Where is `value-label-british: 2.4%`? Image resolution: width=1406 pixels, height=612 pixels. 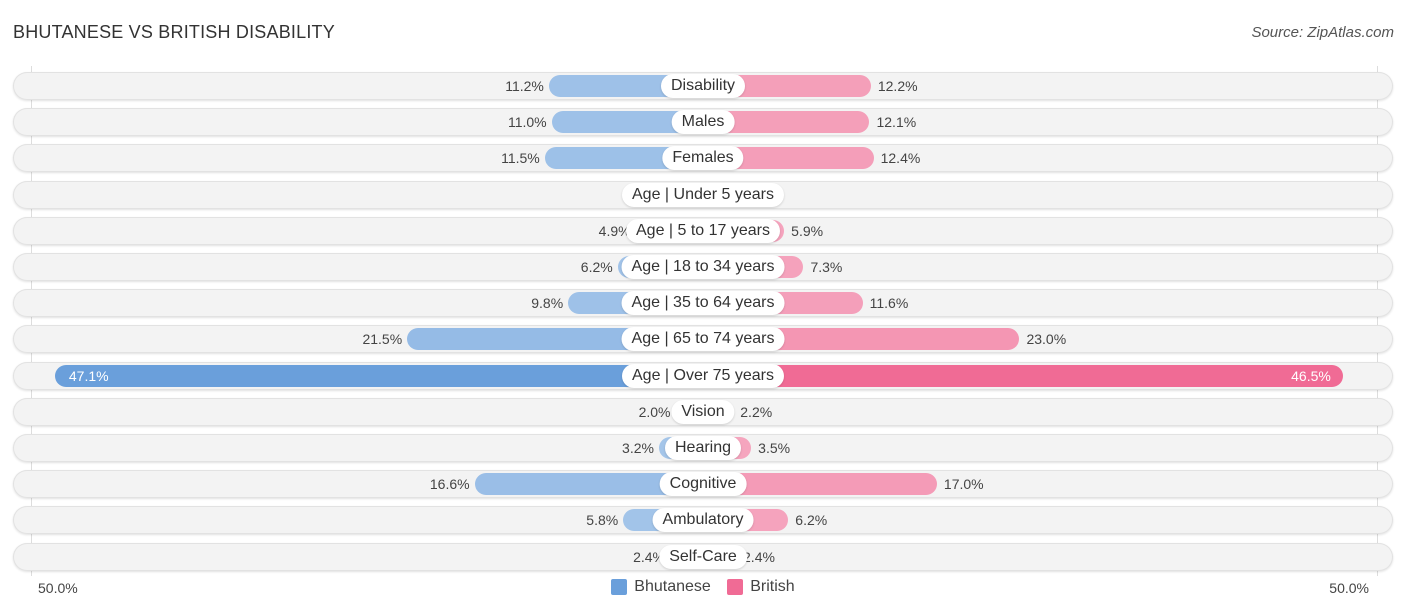 value-label-british: 2.4% is located at coordinates (759, 556).